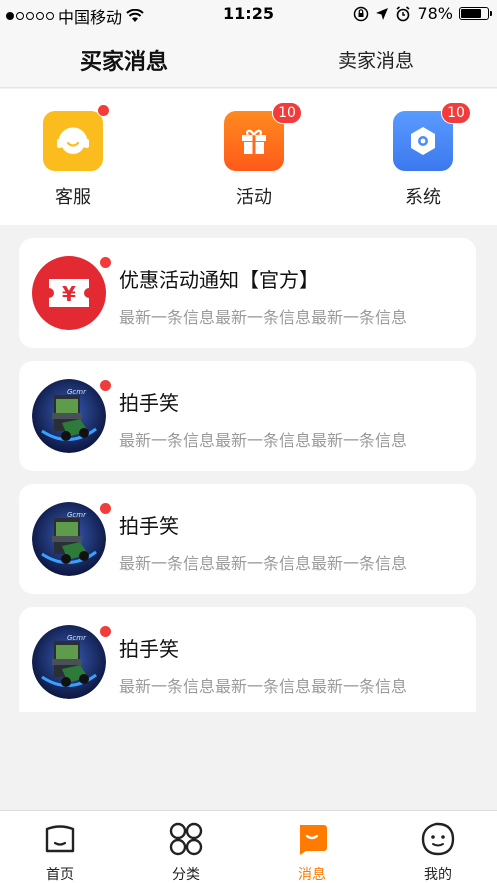 Image resolution: width=497 pixels, height=883 pixels. I want to click on tab-label: 我的, so click(438, 875).